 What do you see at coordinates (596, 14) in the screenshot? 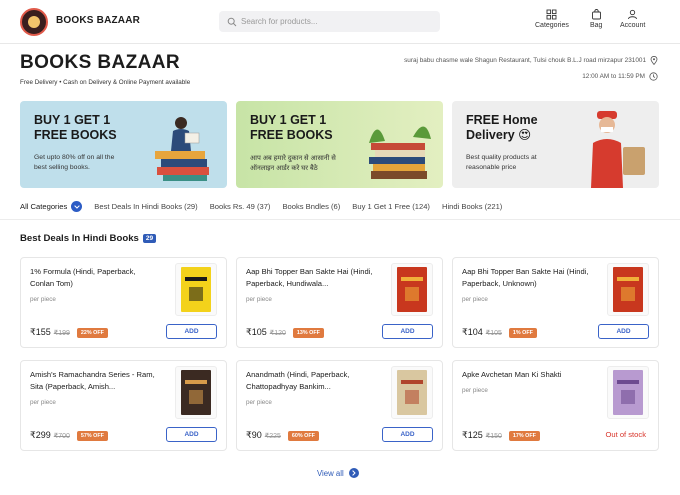
I see `bag-icon` at bounding box center [596, 14].